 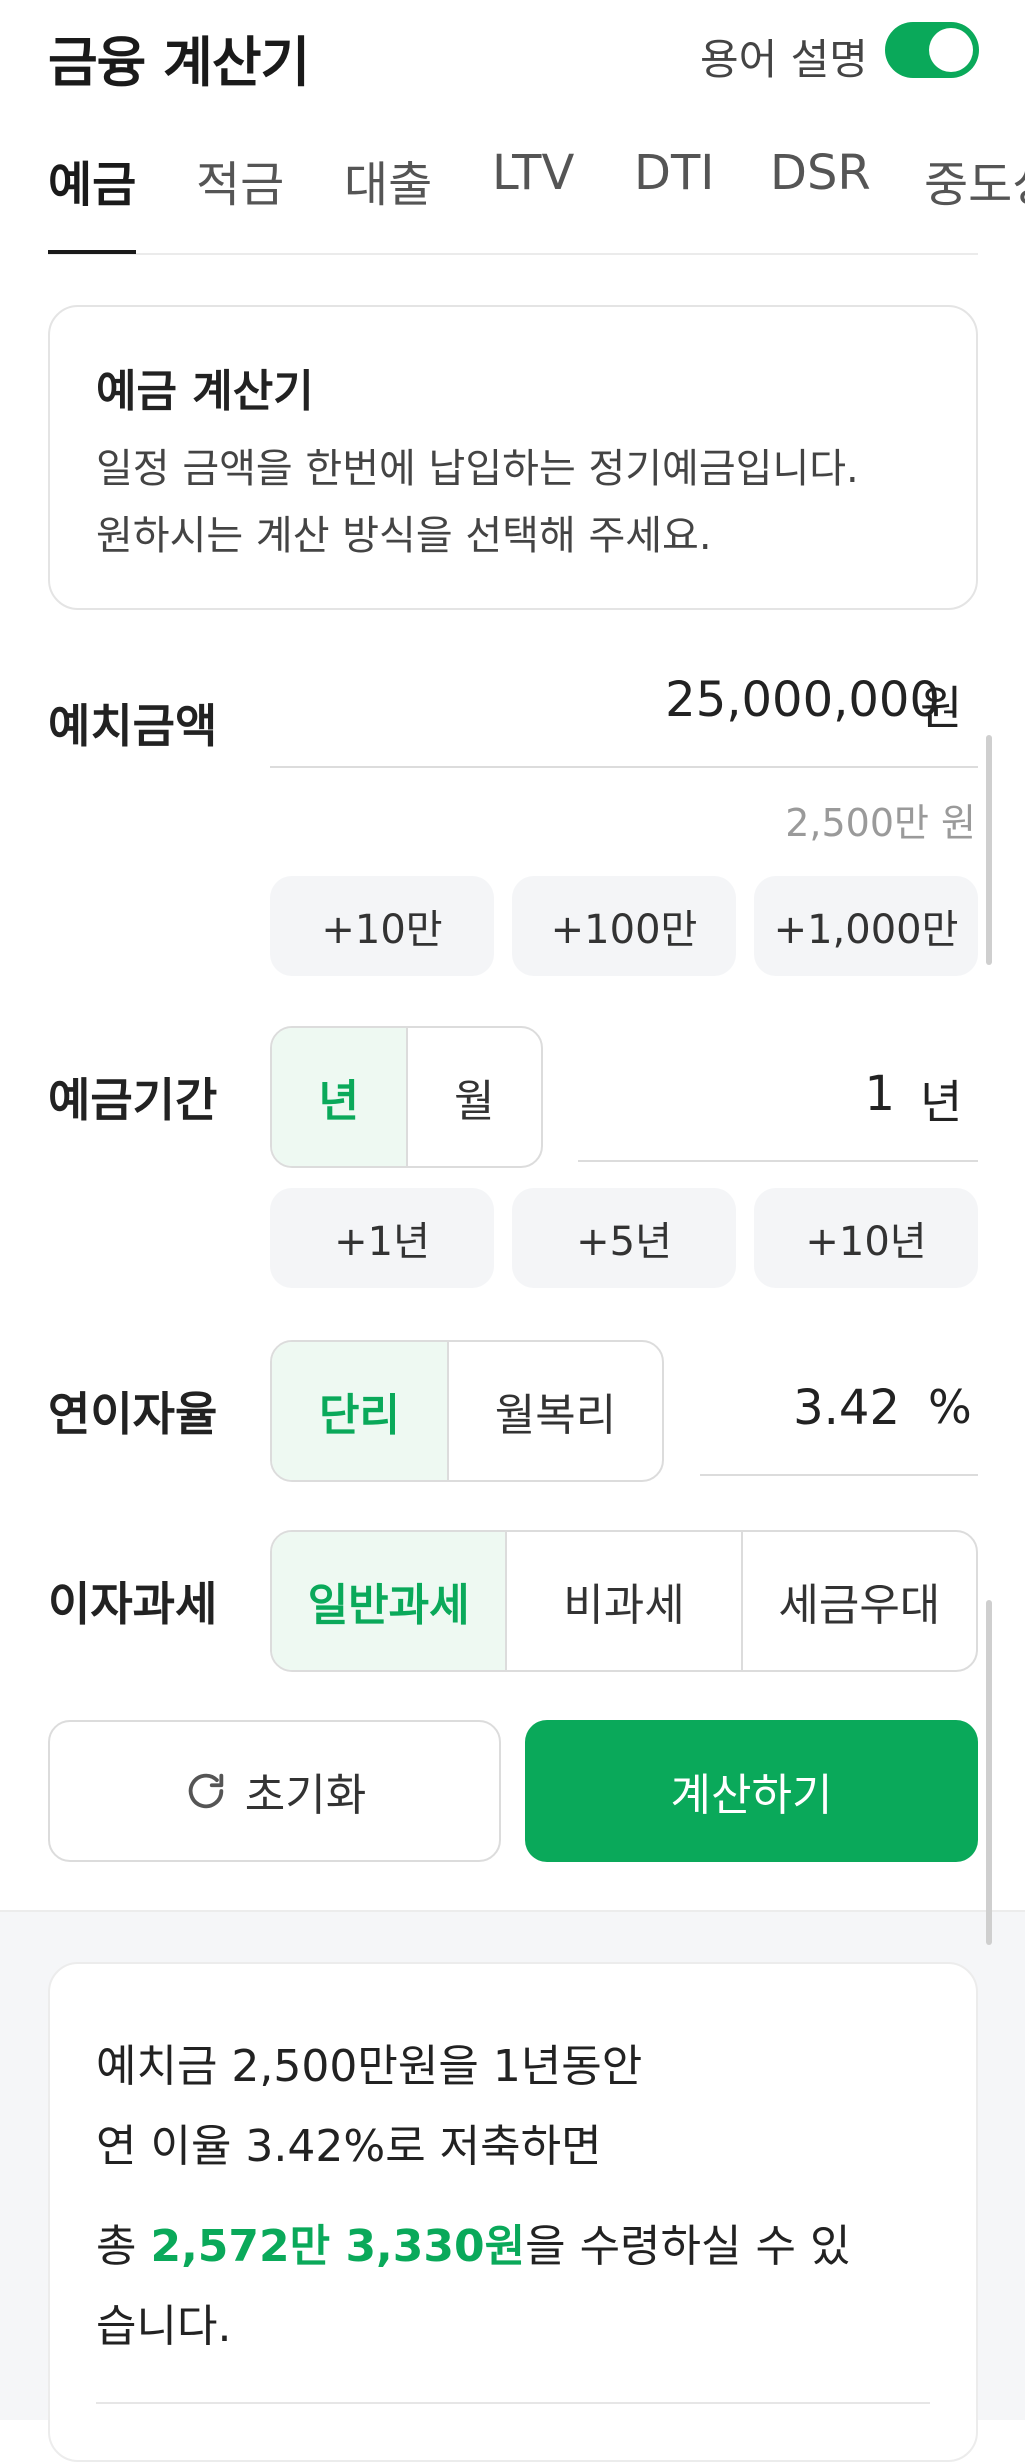 What do you see at coordinates (989, 850) in the screenshot?
I see `scrollbar-upper` at bounding box center [989, 850].